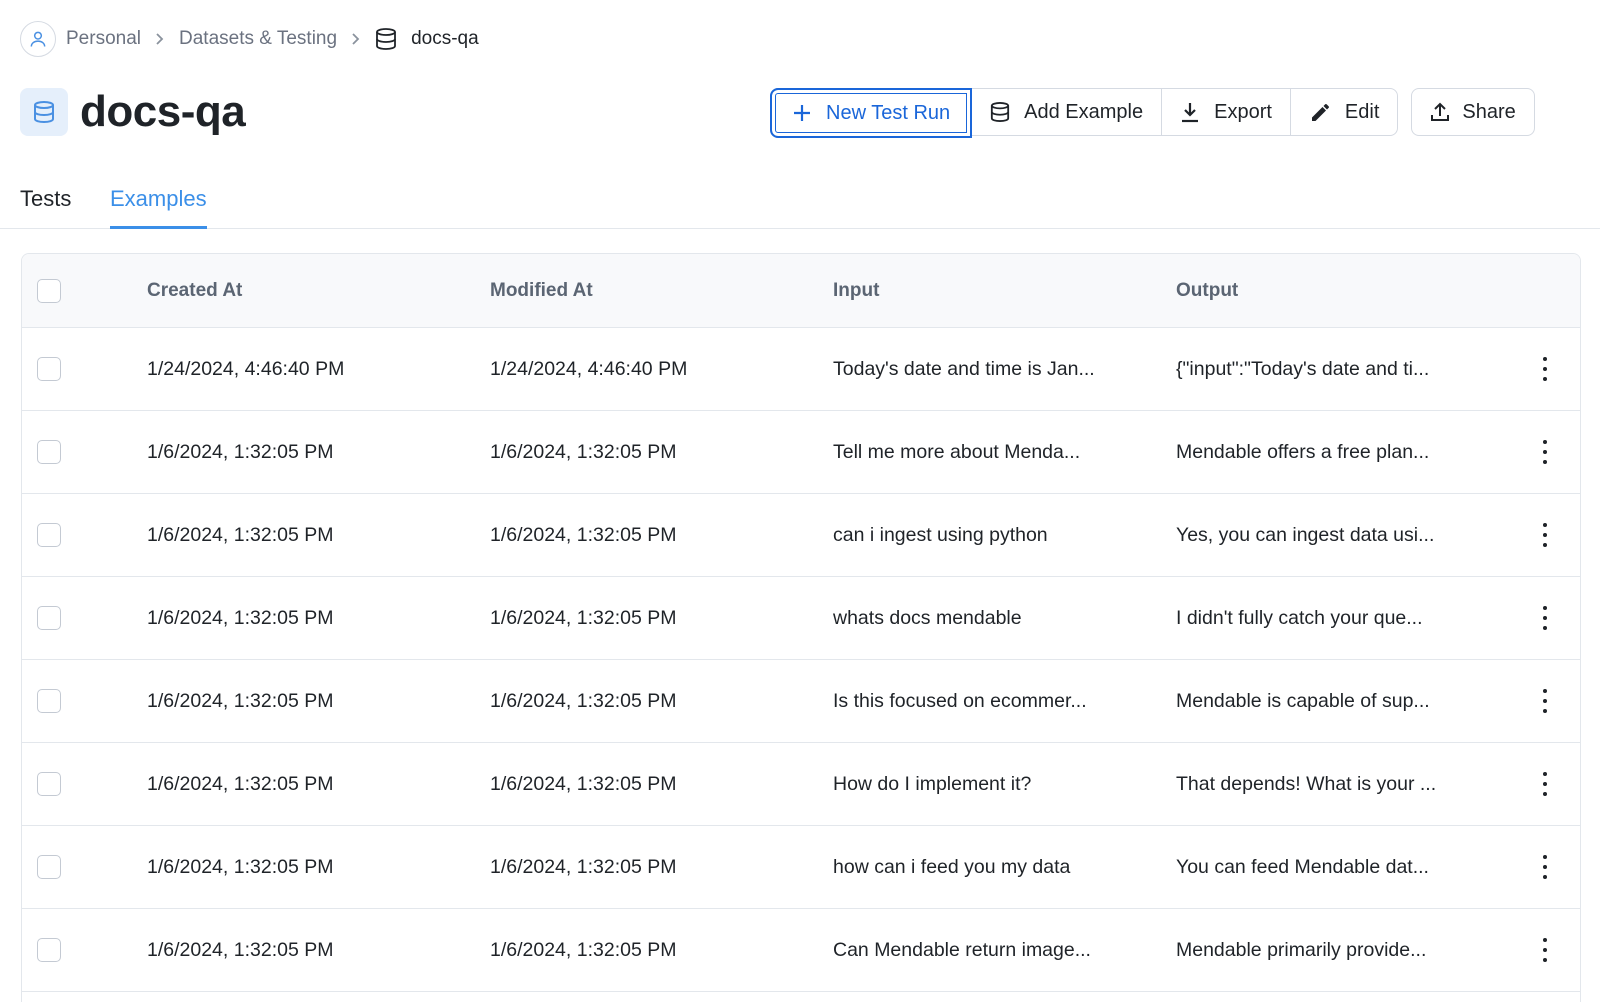 The height and width of the screenshot is (1002, 1600). Describe the element at coordinates (49, 290) in the screenshot. I see `select-all-checkbox` at that location.